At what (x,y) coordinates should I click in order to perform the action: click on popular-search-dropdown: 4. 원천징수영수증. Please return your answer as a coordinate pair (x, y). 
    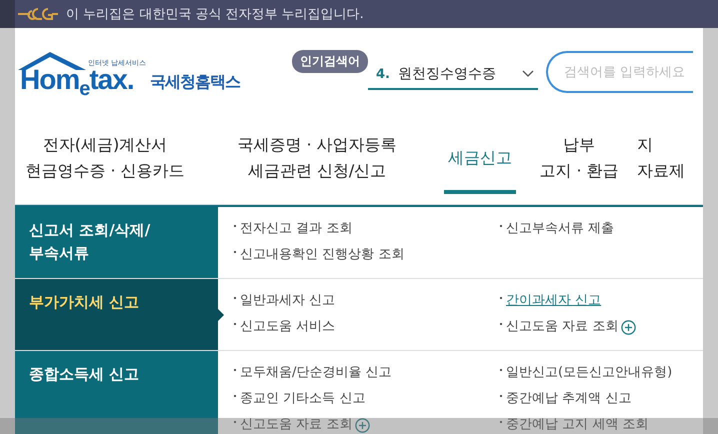
    Looking at the image, I should click on (453, 75).